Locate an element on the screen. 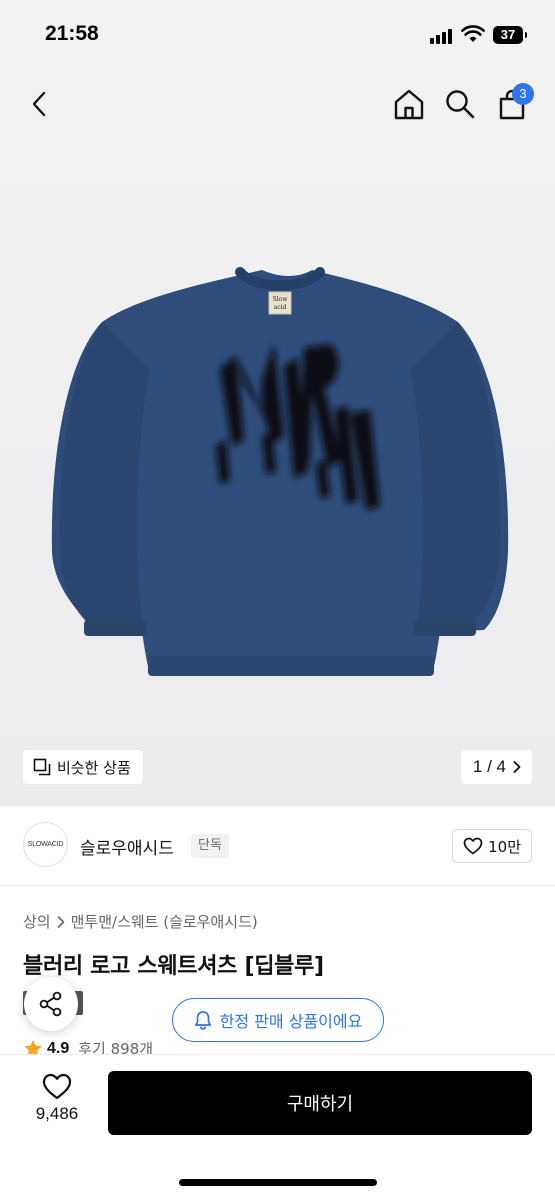 This screenshot has height=1200, width=555. brand-like-button: 10만 is located at coordinates (492, 846).